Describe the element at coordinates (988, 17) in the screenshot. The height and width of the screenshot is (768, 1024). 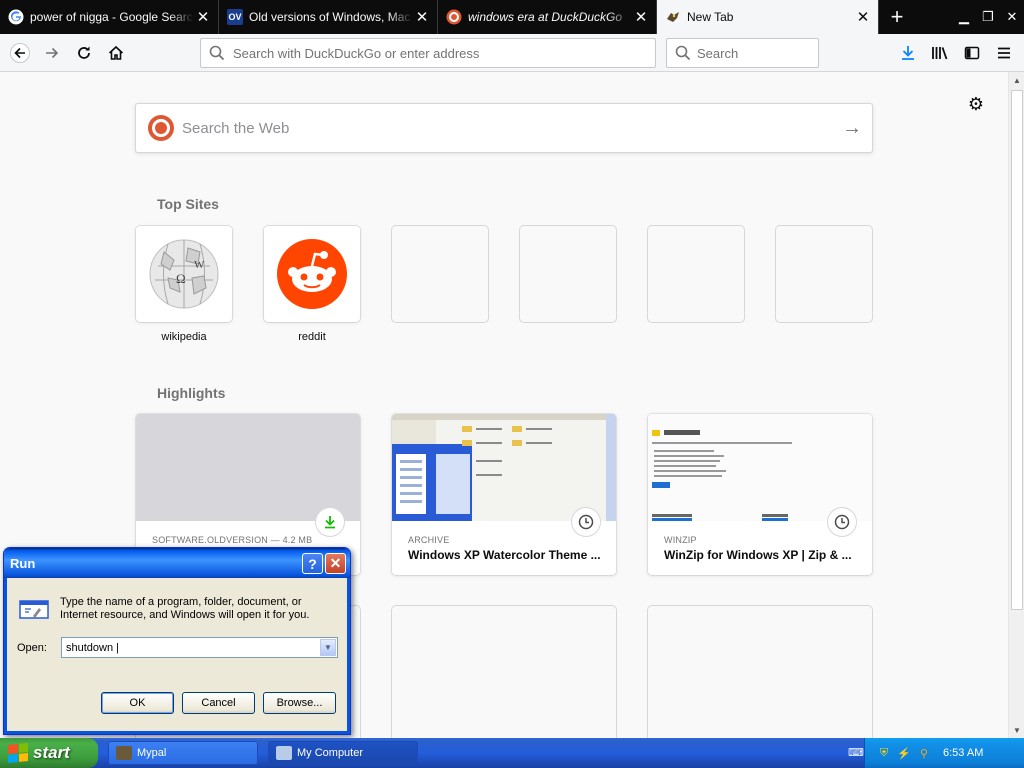
I see `restore-icon: ❐` at that location.